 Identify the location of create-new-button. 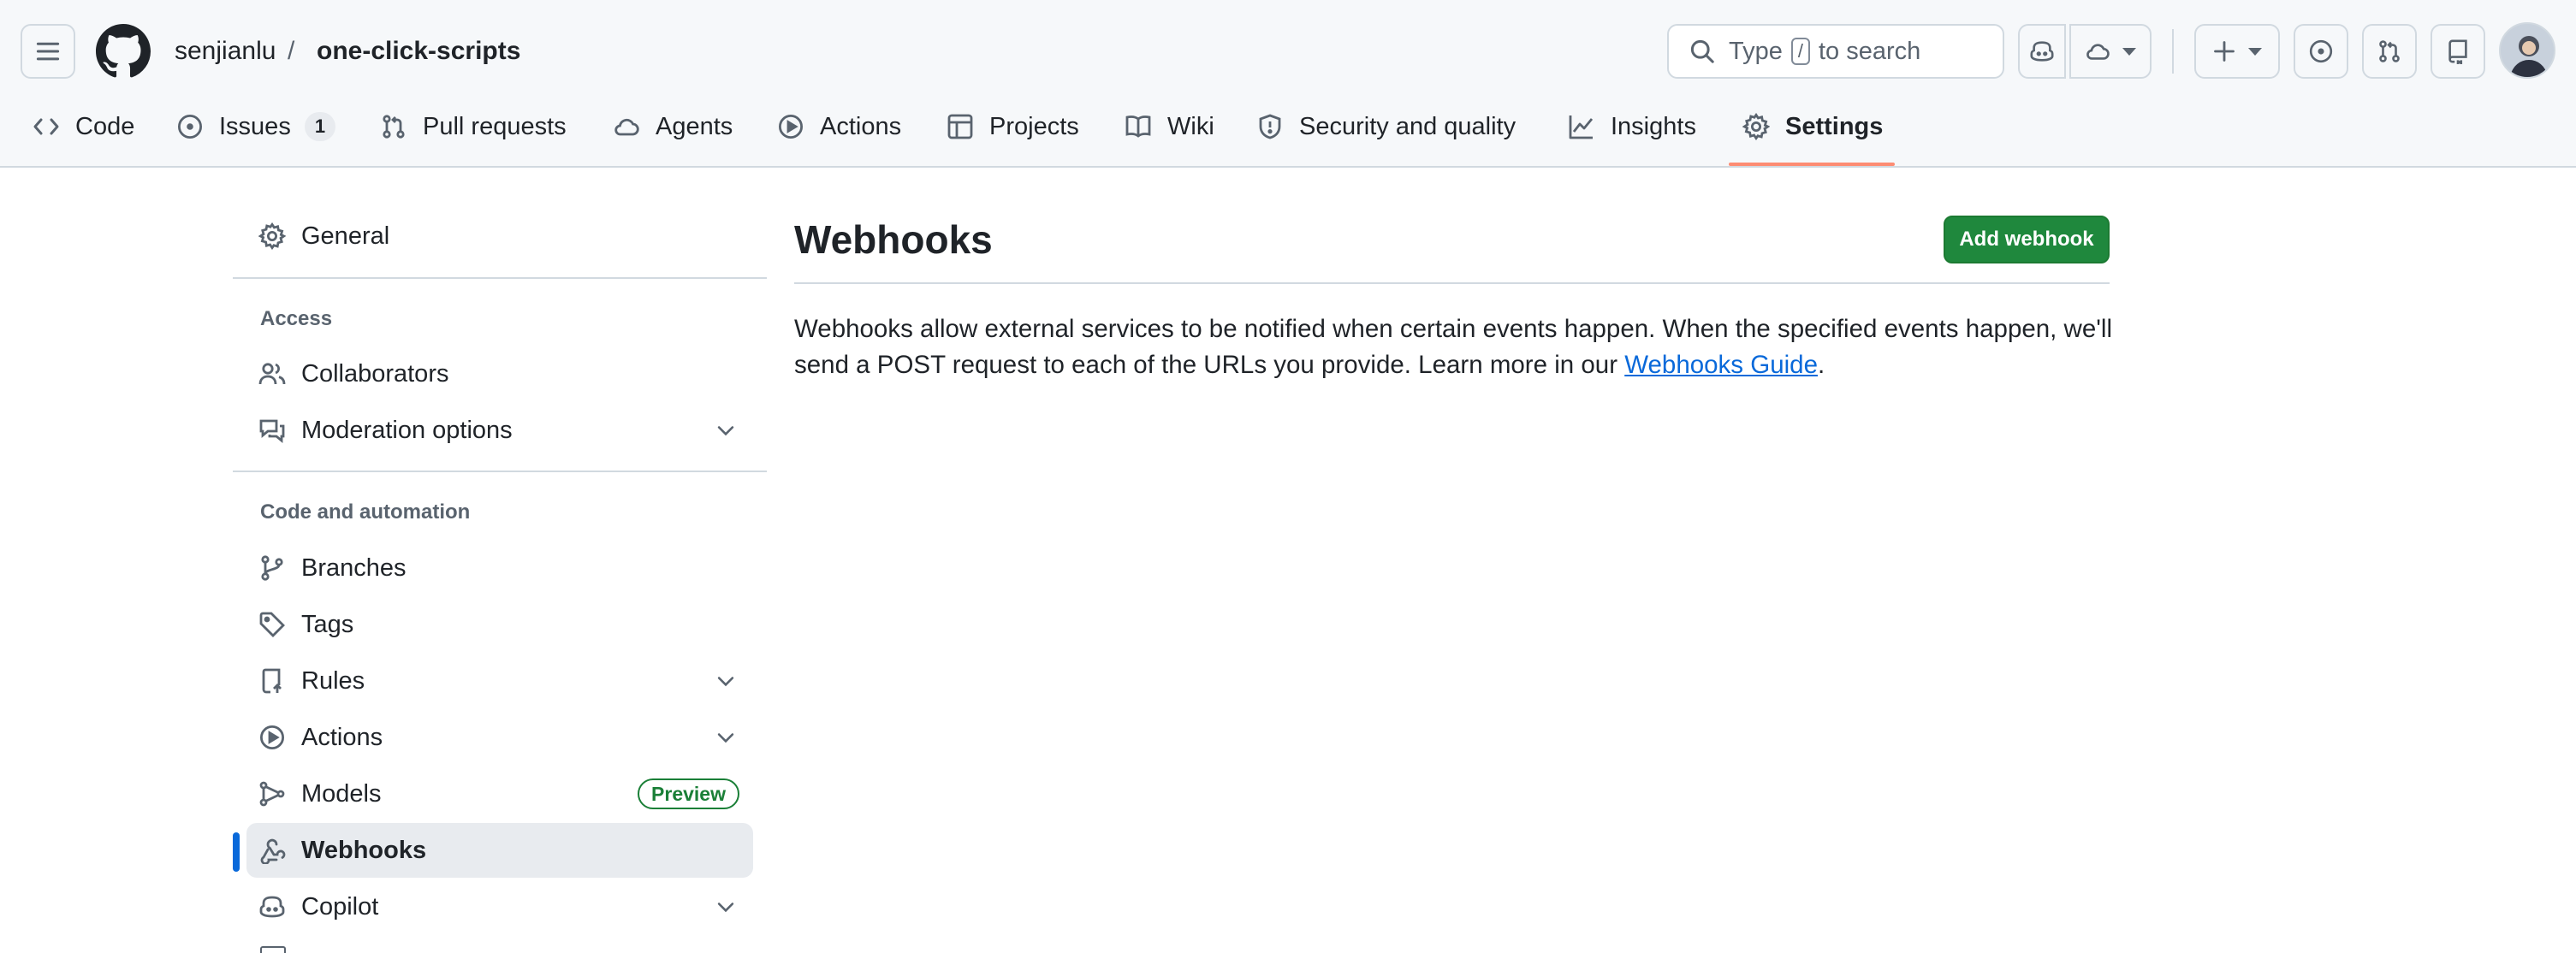
(2237, 51).